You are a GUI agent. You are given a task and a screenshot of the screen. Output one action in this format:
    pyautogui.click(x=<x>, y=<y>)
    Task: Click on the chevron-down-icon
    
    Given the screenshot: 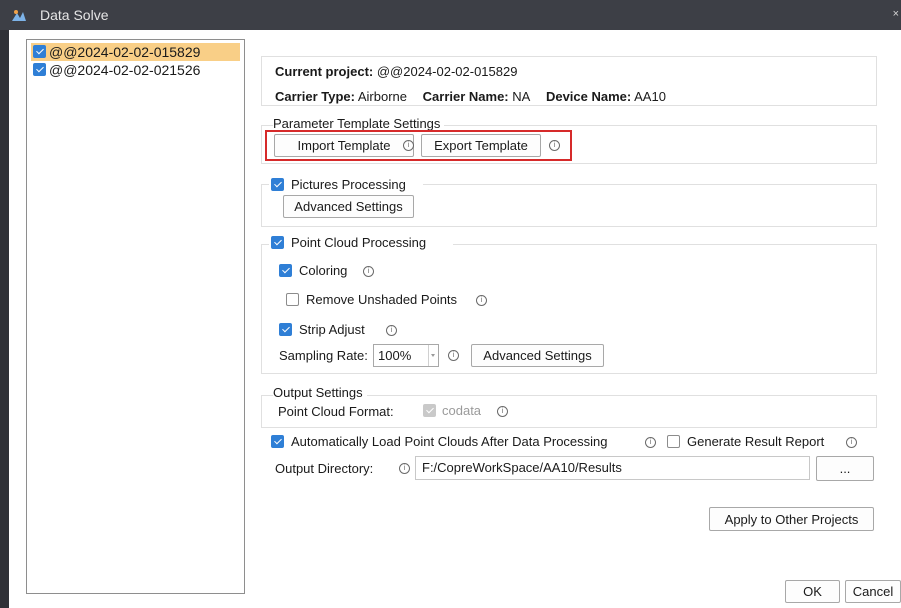 What is the action you would take?
    pyautogui.click(x=433, y=355)
    